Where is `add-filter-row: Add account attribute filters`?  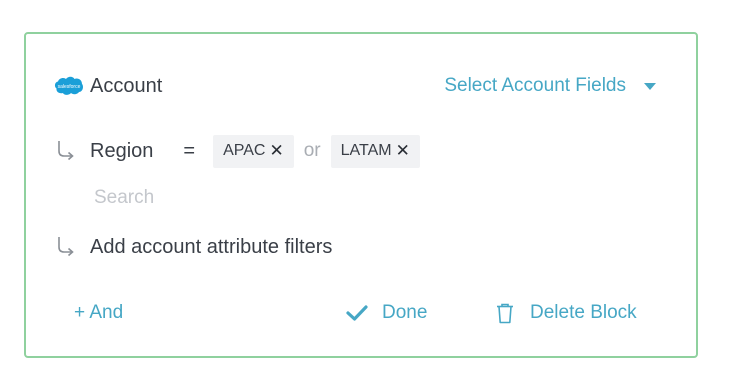
add-filter-row: Add account attribute filters is located at coordinates (194, 247).